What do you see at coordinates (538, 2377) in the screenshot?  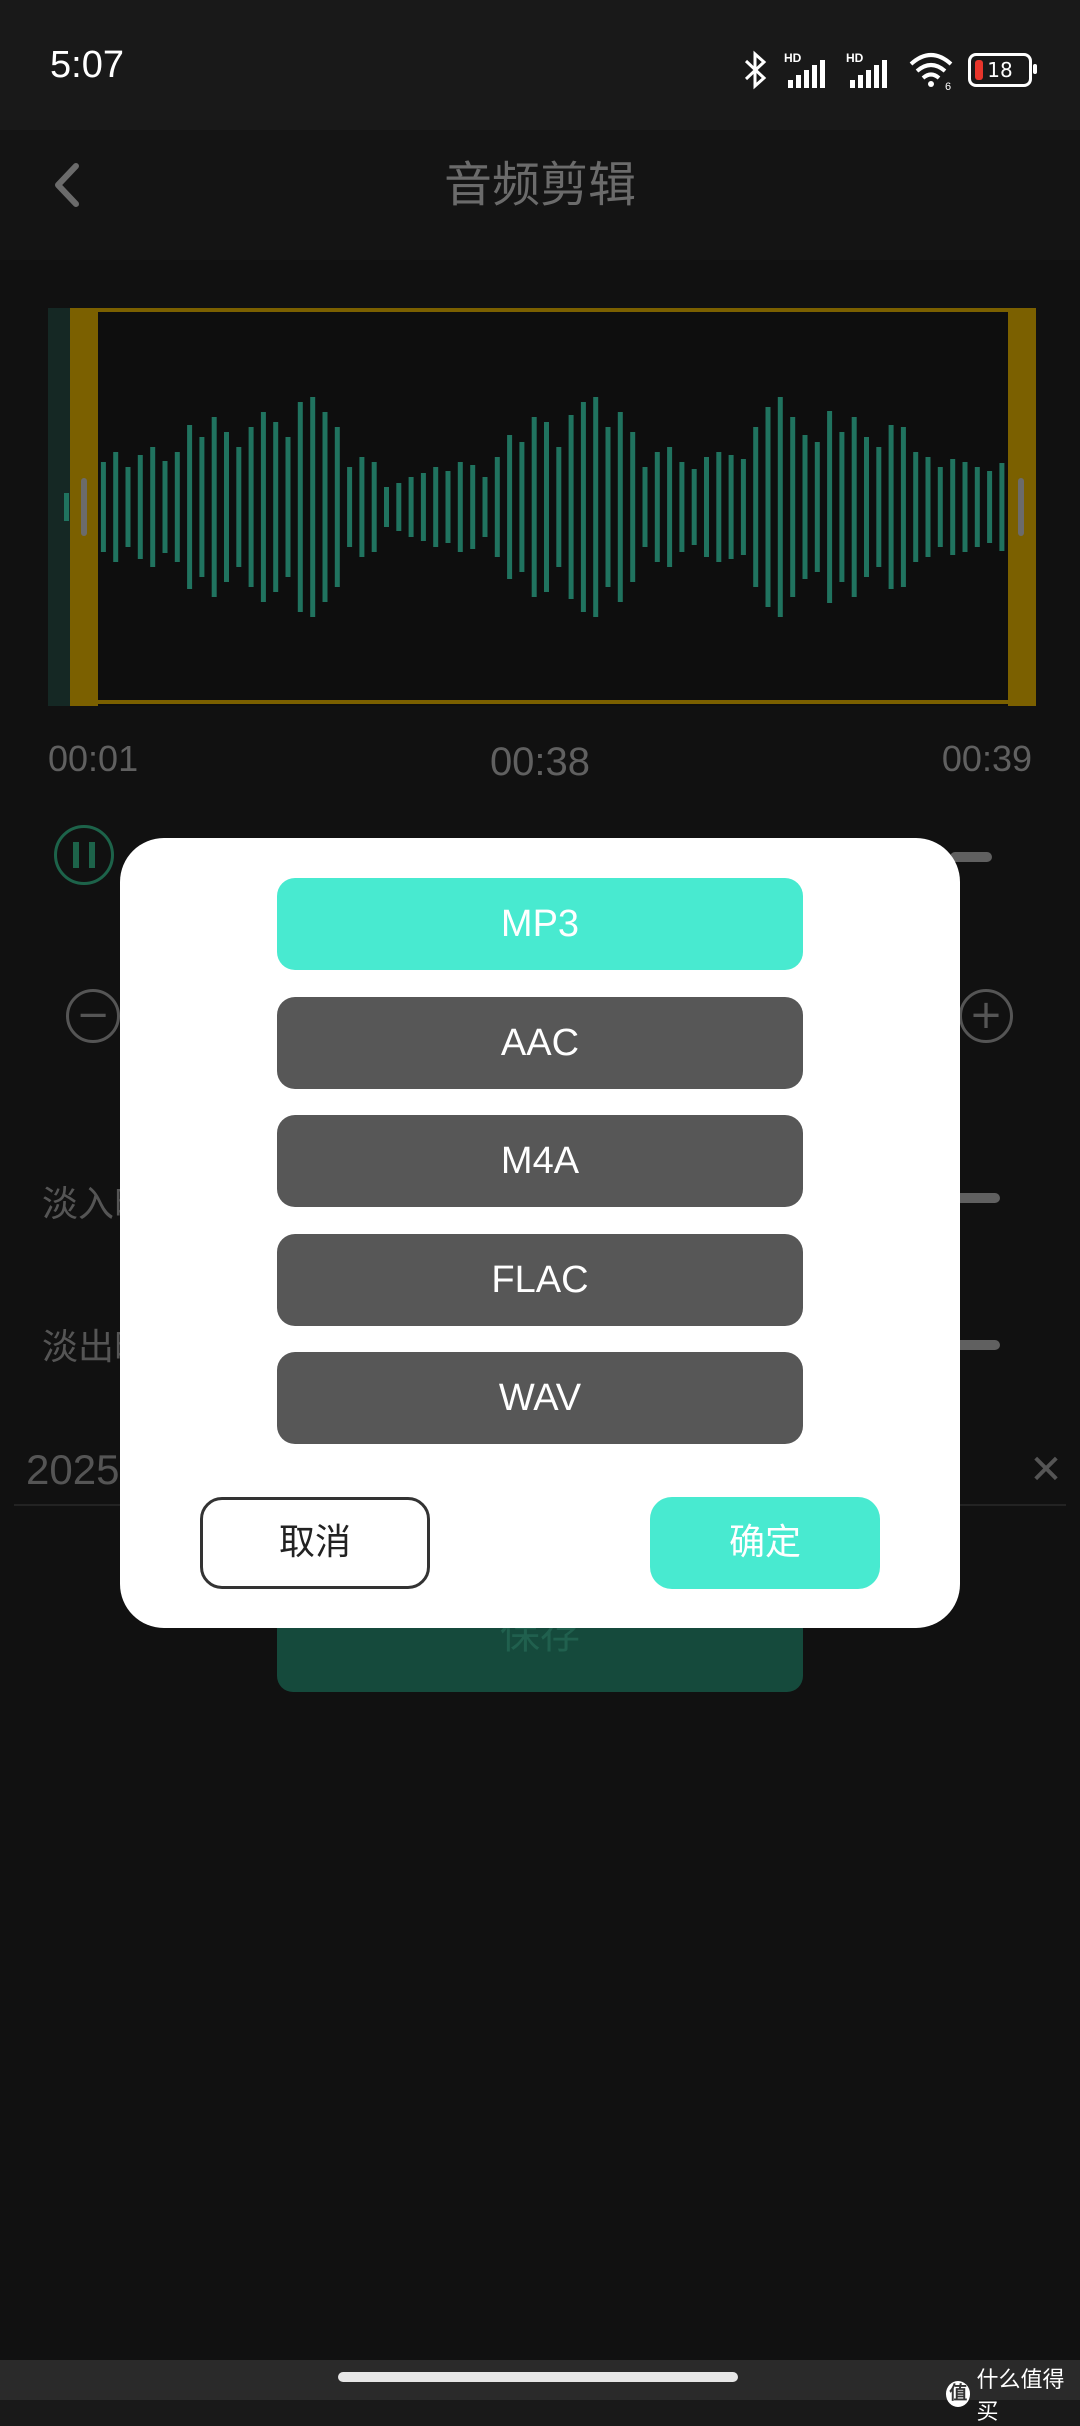 I see `home-indicator` at bounding box center [538, 2377].